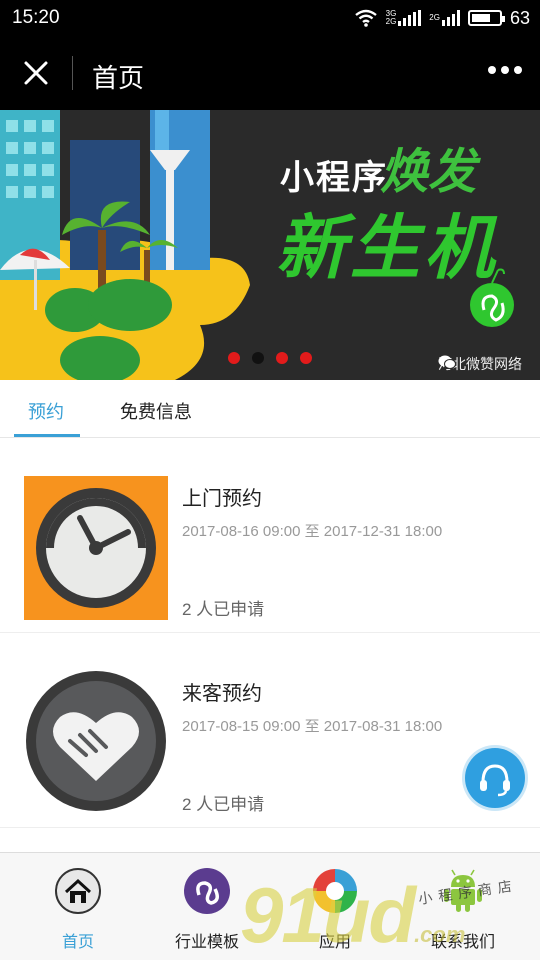 Image resolution: width=540 pixels, height=960 pixels. Describe the element at coordinates (222, 694) in the screenshot. I see `item-title: 来客预约` at that location.